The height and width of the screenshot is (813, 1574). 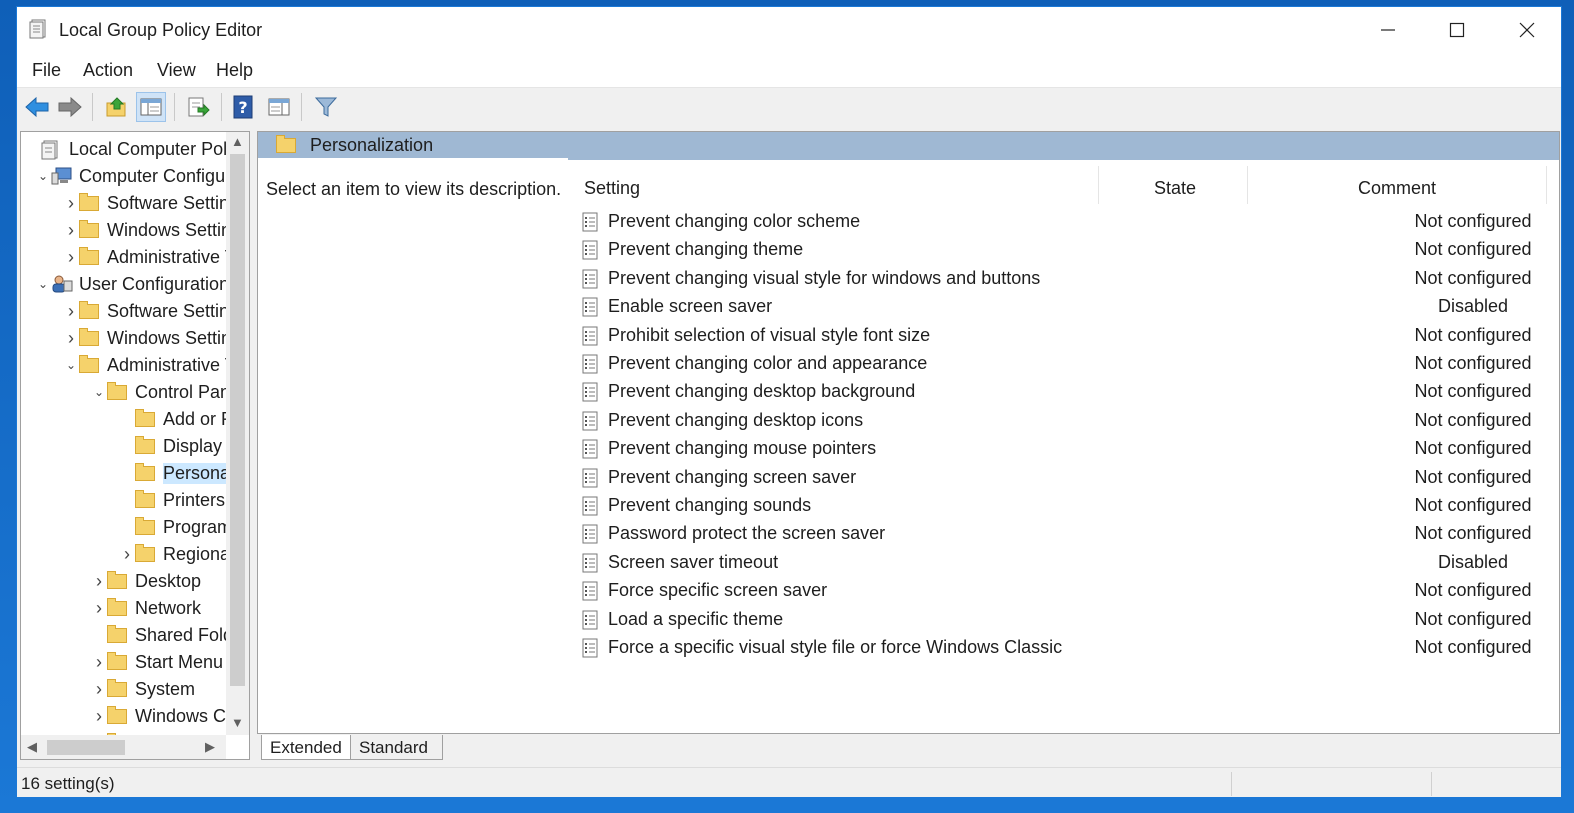 I want to click on menu-help: Help, so click(x=234, y=70).